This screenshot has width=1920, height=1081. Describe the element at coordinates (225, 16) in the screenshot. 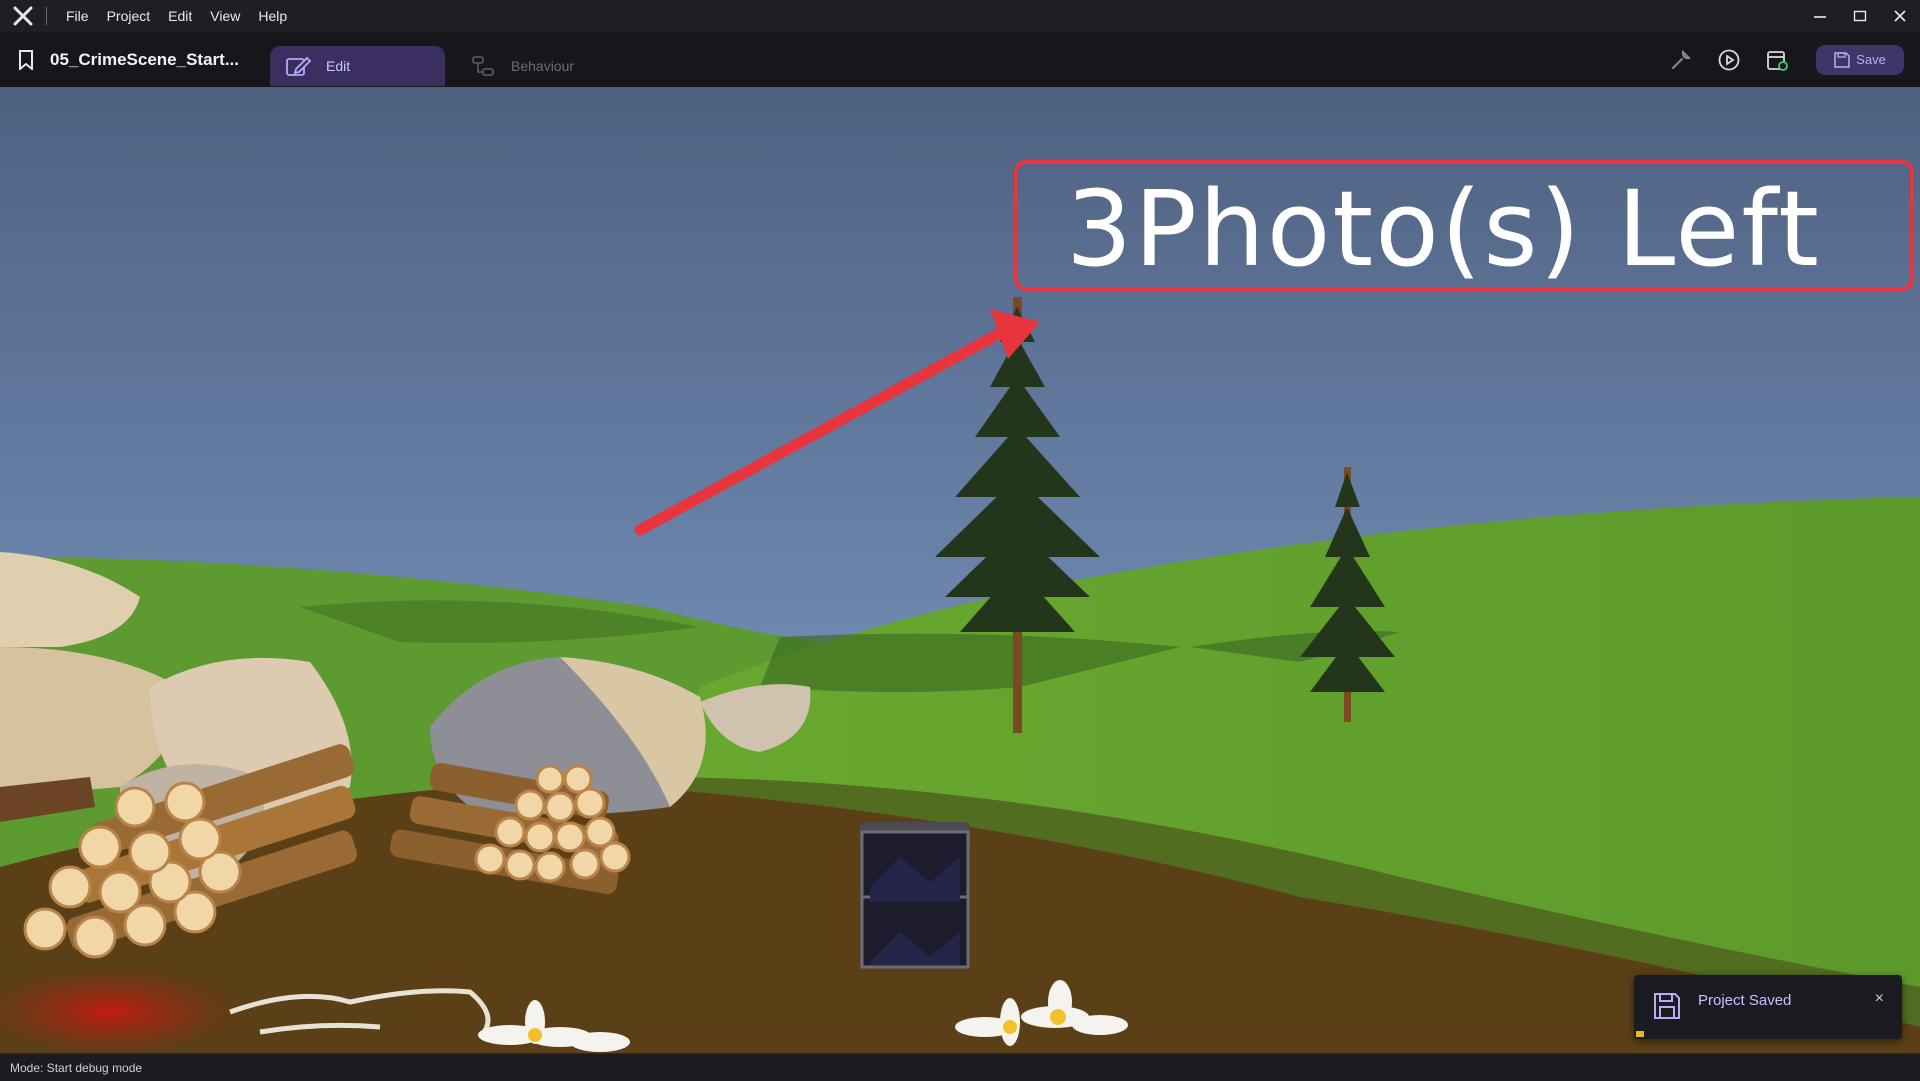

I see `menu-view: View` at that location.